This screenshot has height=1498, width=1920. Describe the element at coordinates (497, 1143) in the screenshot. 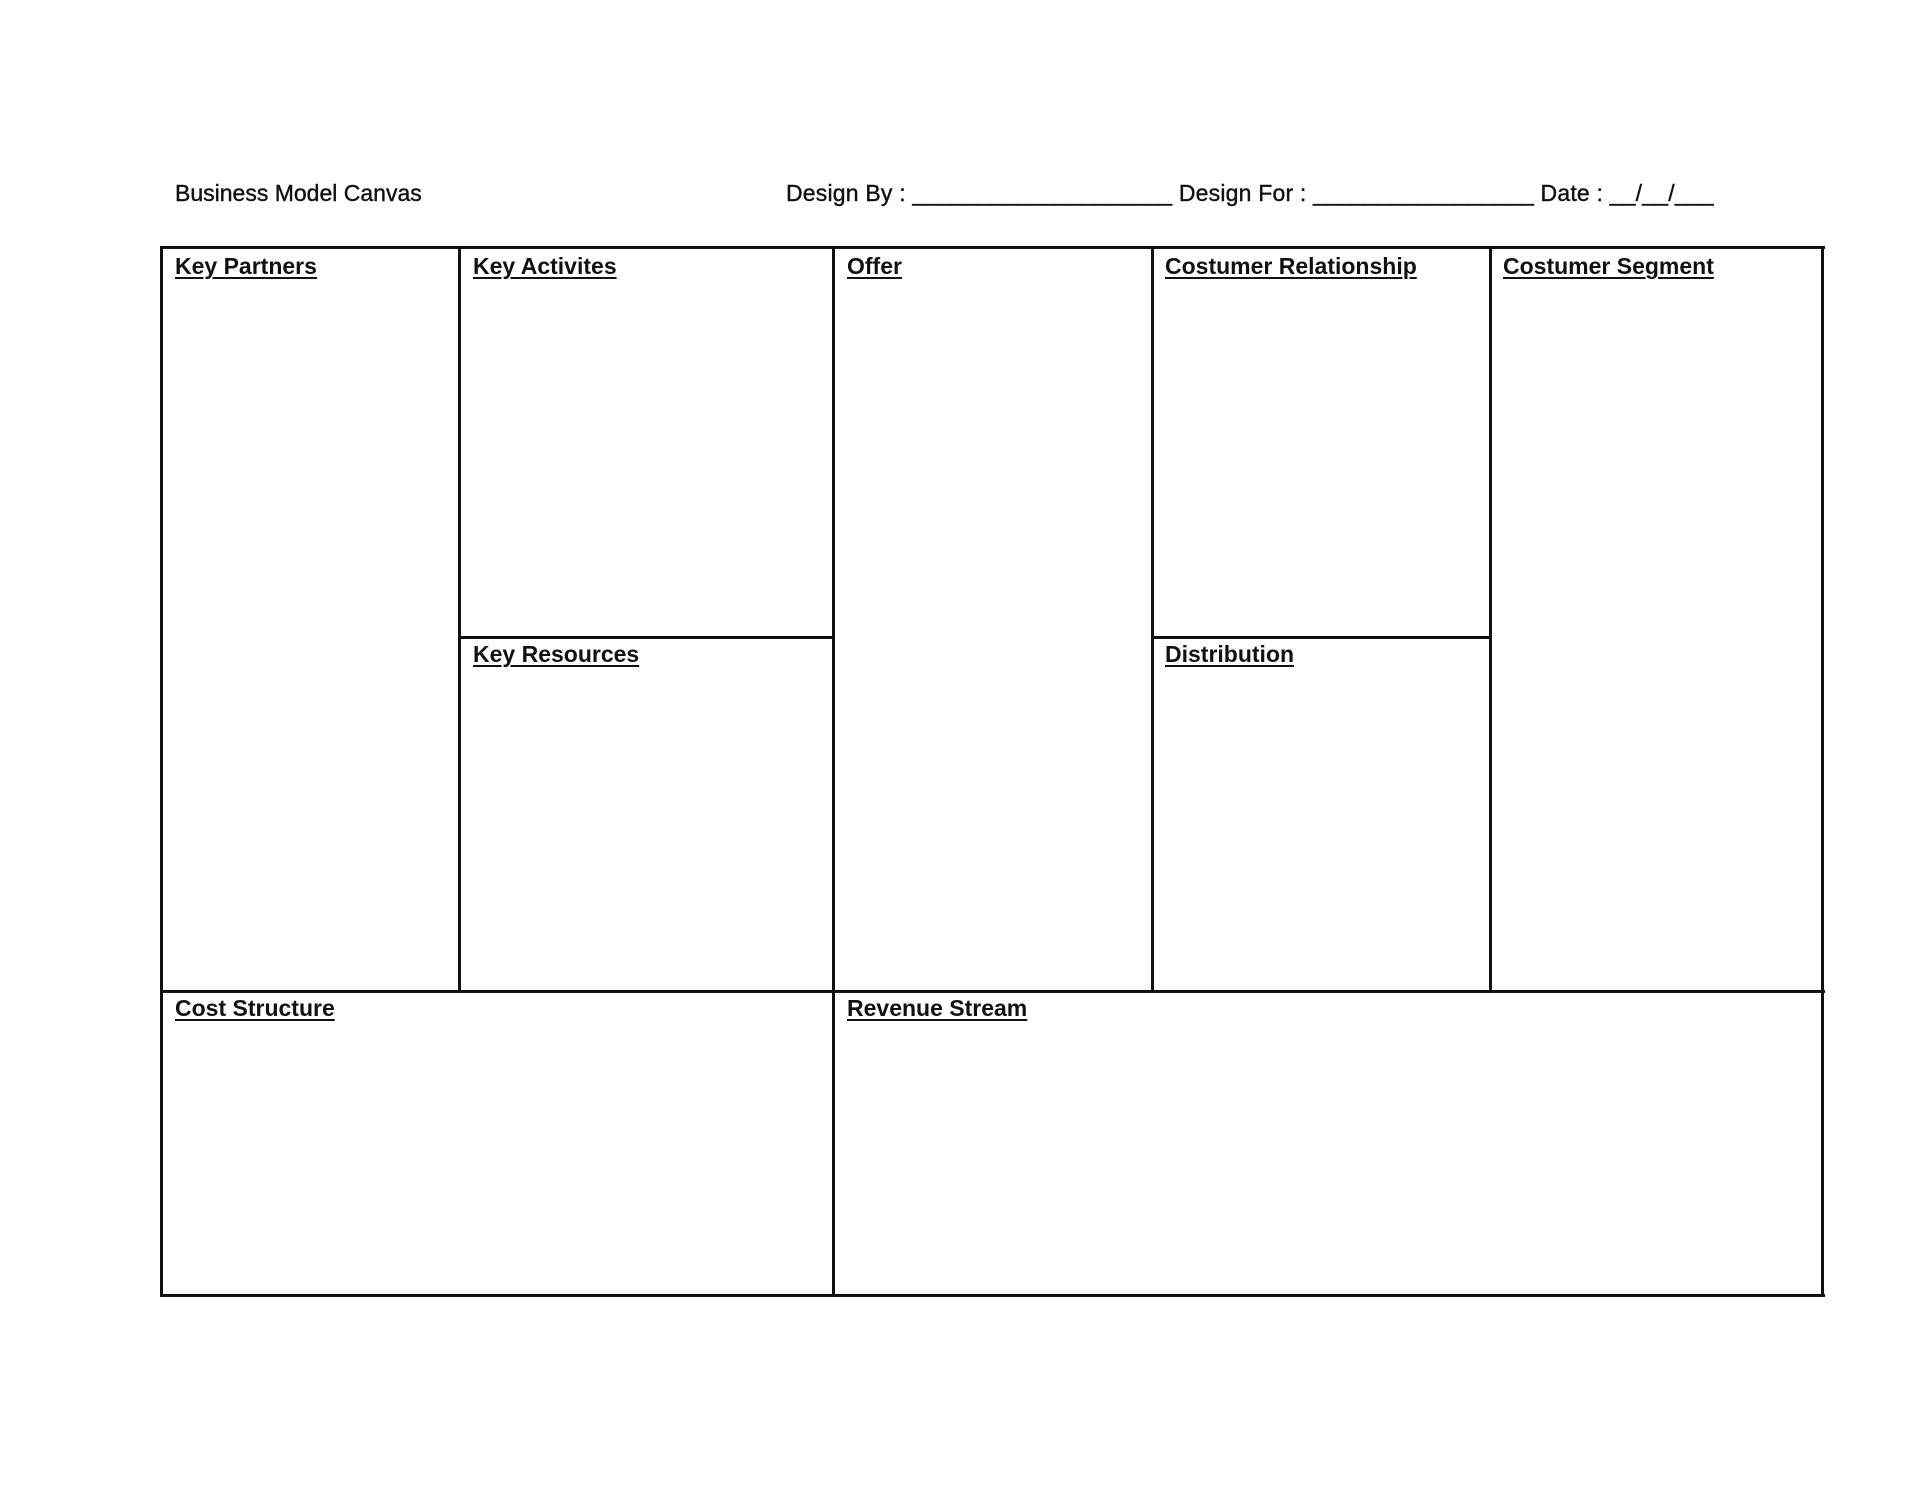

I see `cell-cost-structure: Cost Structure` at that location.